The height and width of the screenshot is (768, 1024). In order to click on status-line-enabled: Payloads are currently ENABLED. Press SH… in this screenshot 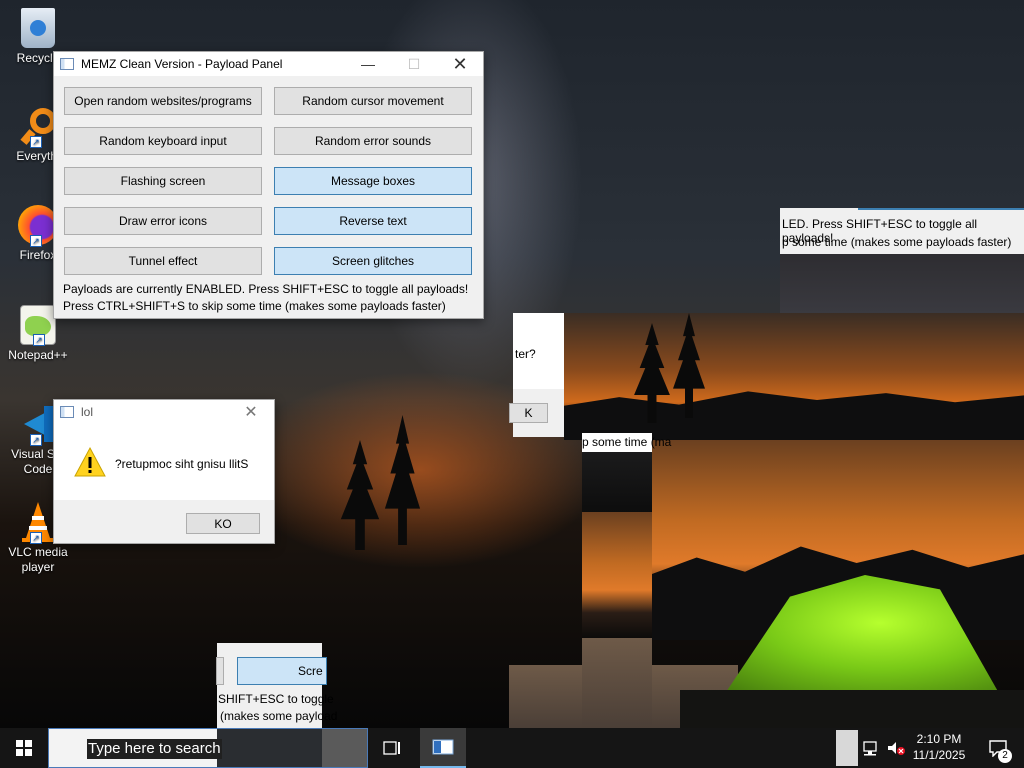, I will do `click(266, 289)`.